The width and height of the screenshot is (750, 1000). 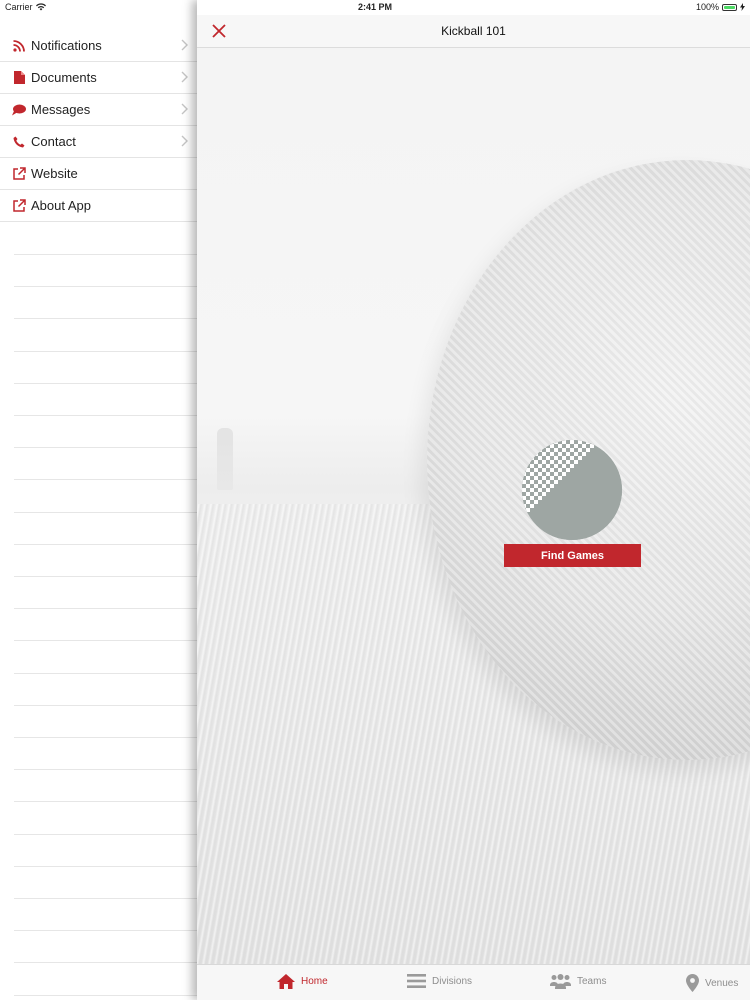 What do you see at coordinates (560, 981) in the screenshot?
I see `people-icon` at bounding box center [560, 981].